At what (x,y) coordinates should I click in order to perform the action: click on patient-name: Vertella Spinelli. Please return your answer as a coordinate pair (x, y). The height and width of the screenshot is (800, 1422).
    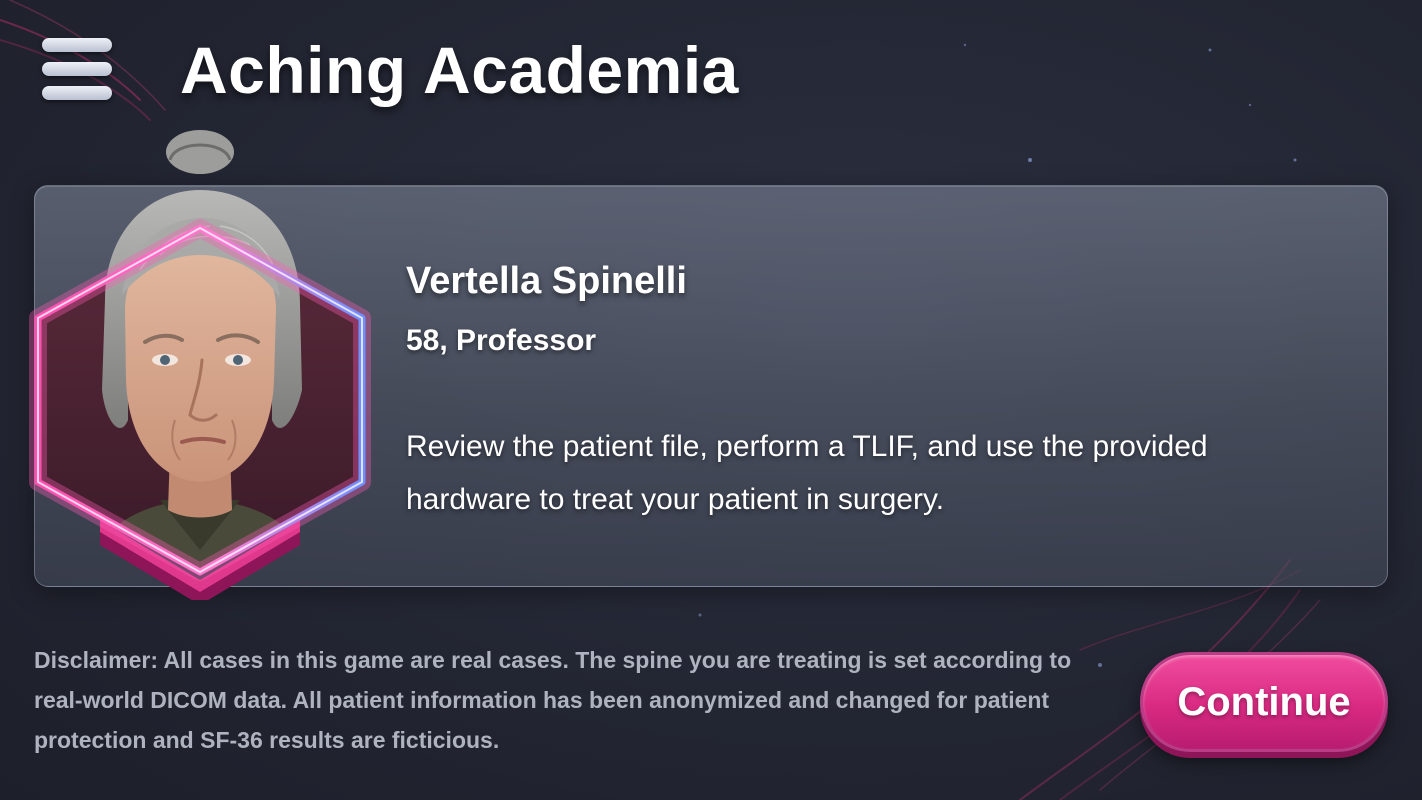
    Looking at the image, I should click on (546, 281).